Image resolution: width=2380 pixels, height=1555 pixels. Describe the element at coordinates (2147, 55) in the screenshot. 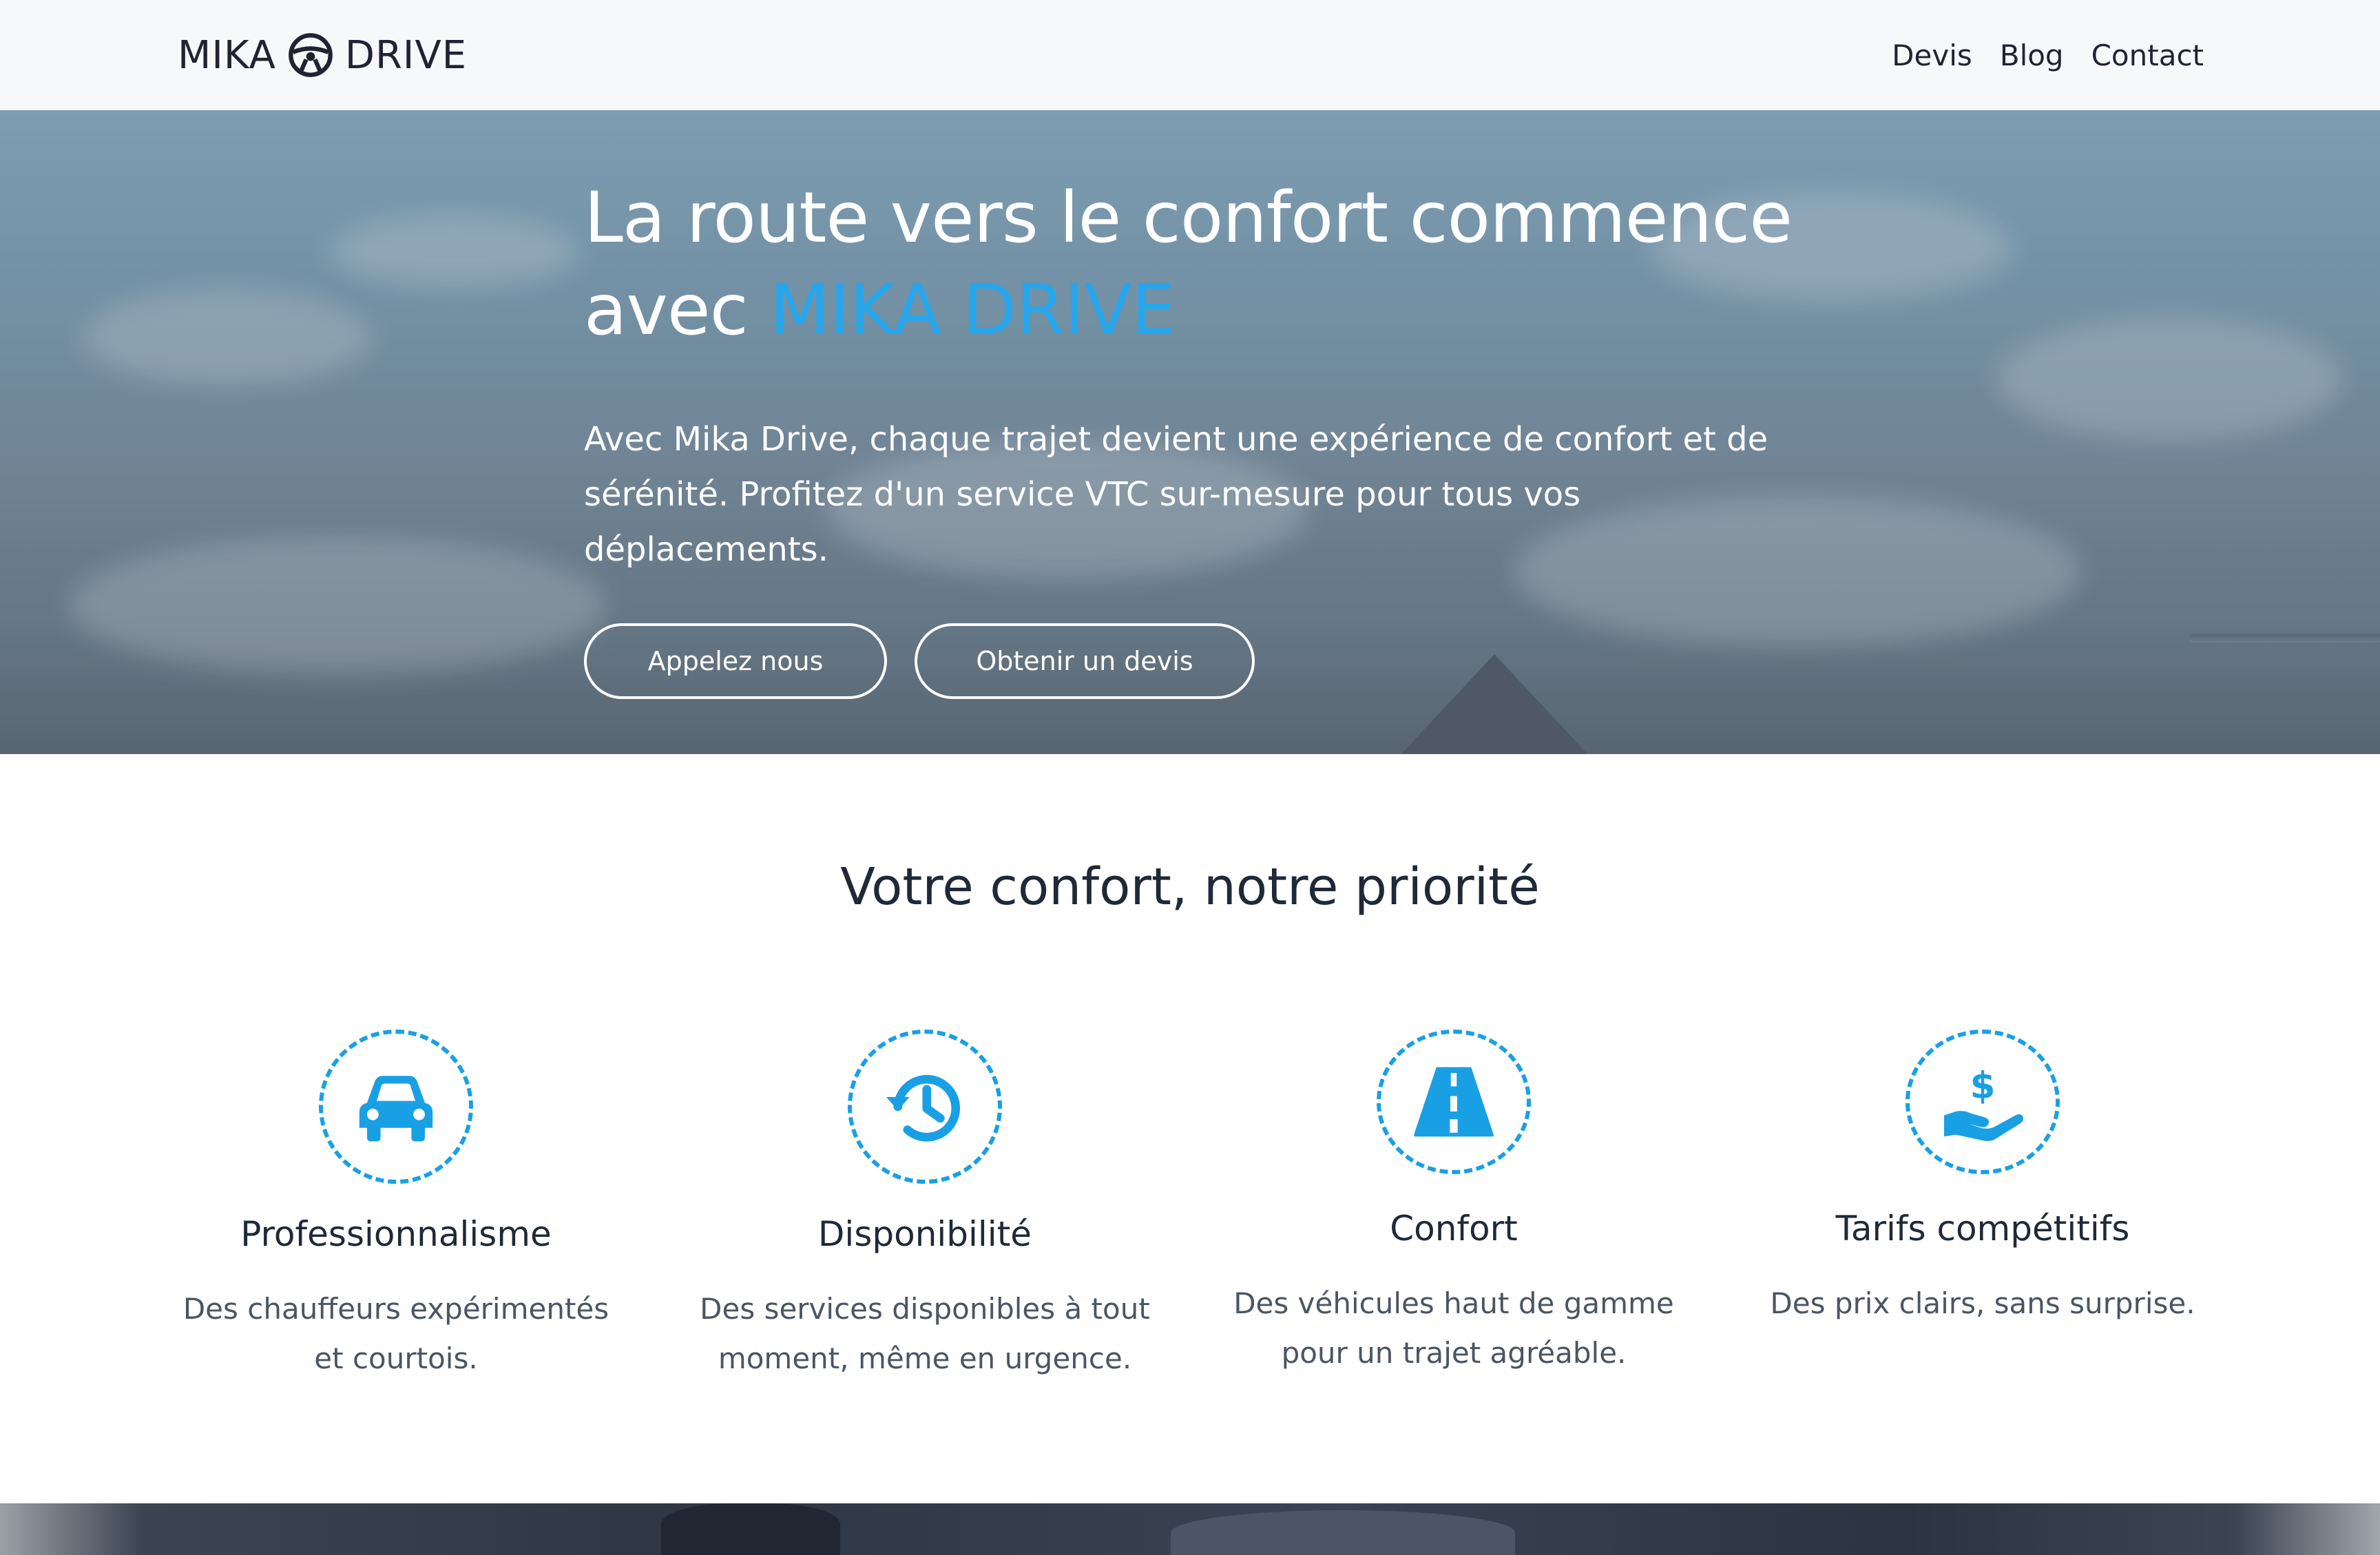

I see `nav-link-contact: Contact` at that location.